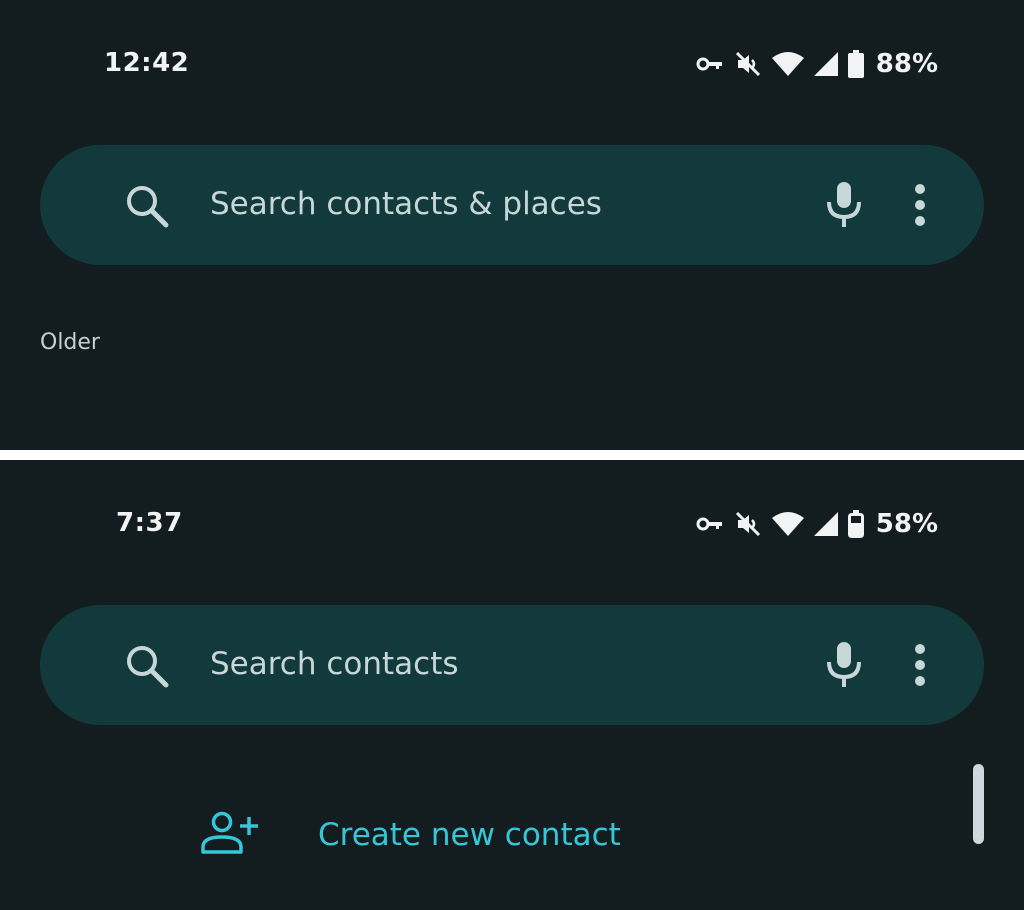 The height and width of the screenshot is (910, 1024). What do you see at coordinates (906, 64) in the screenshot?
I see `battery-percent: 88%` at bounding box center [906, 64].